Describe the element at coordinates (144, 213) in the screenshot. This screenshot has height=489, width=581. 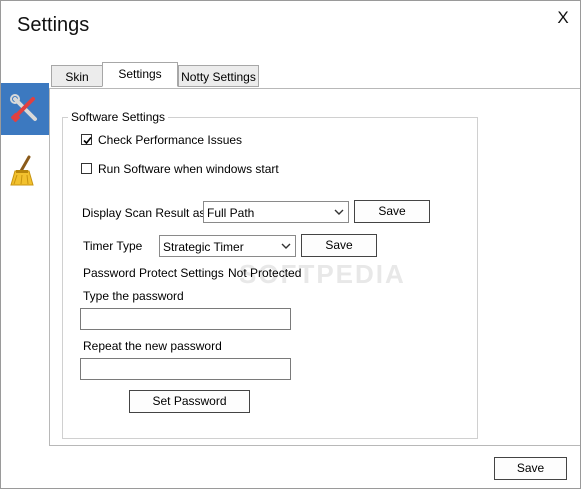
I see `display-scan-label: Display Scan Result as` at that location.